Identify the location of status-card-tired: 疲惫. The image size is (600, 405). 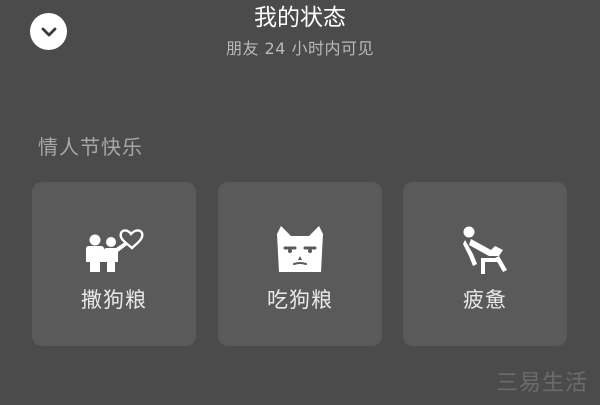
(485, 264).